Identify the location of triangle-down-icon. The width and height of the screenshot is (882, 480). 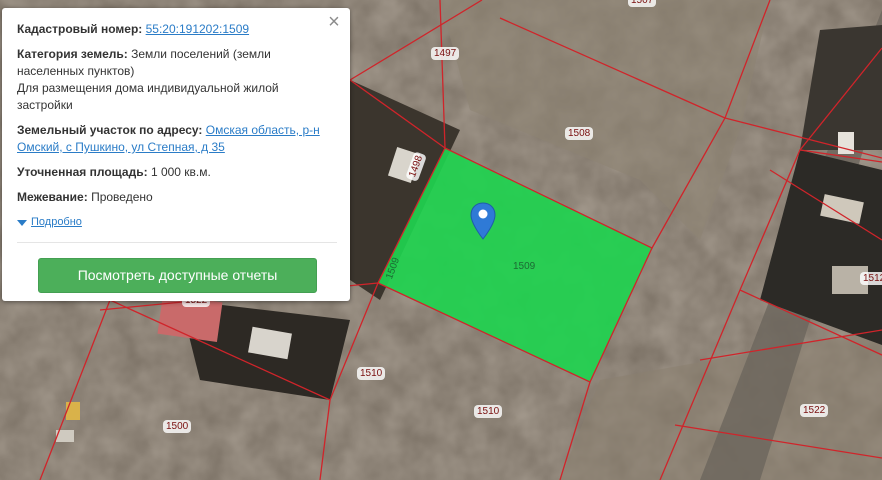
(22, 222).